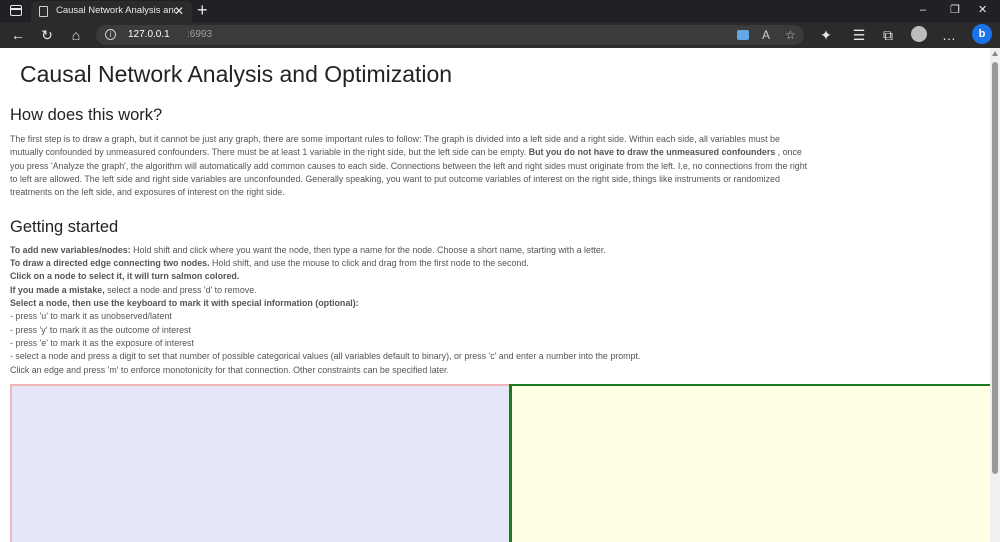  Describe the element at coordinates (110, 34) in the screenshot. I see `site-info-icon: i` at that location.